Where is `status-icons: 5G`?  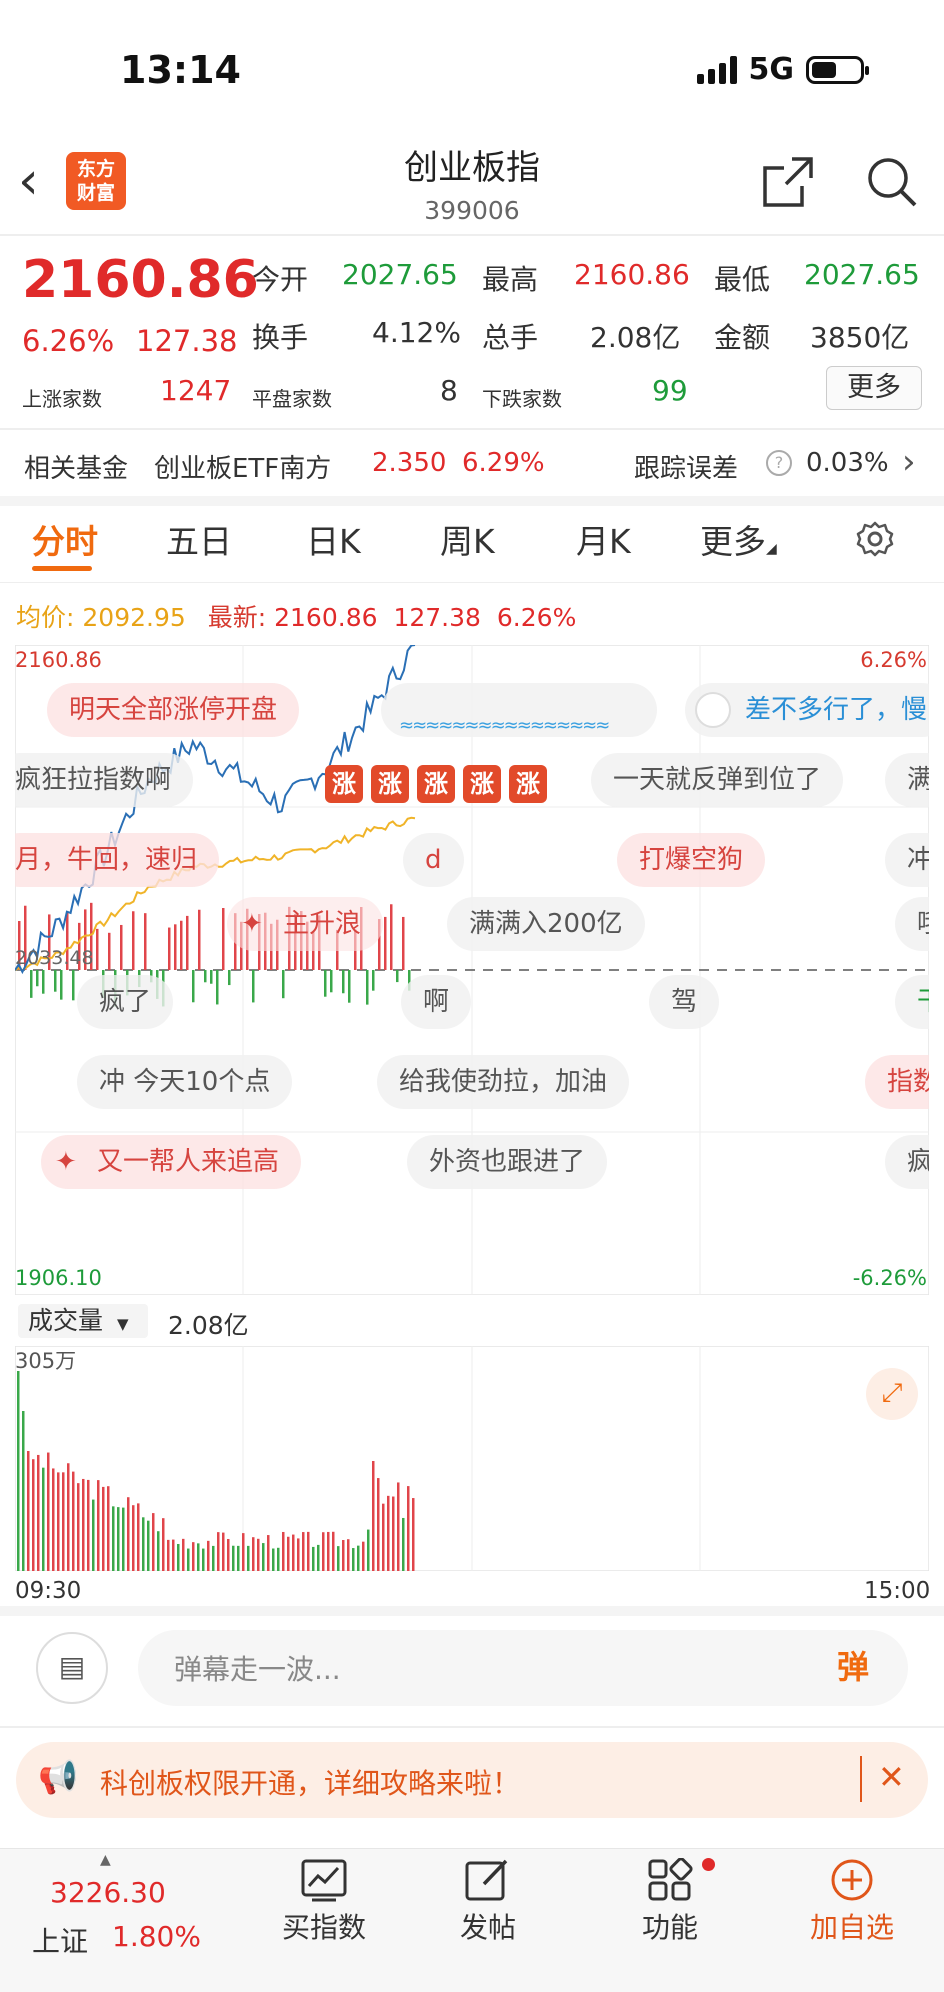 status-icons: 5G is located at coordinates (782, 69).